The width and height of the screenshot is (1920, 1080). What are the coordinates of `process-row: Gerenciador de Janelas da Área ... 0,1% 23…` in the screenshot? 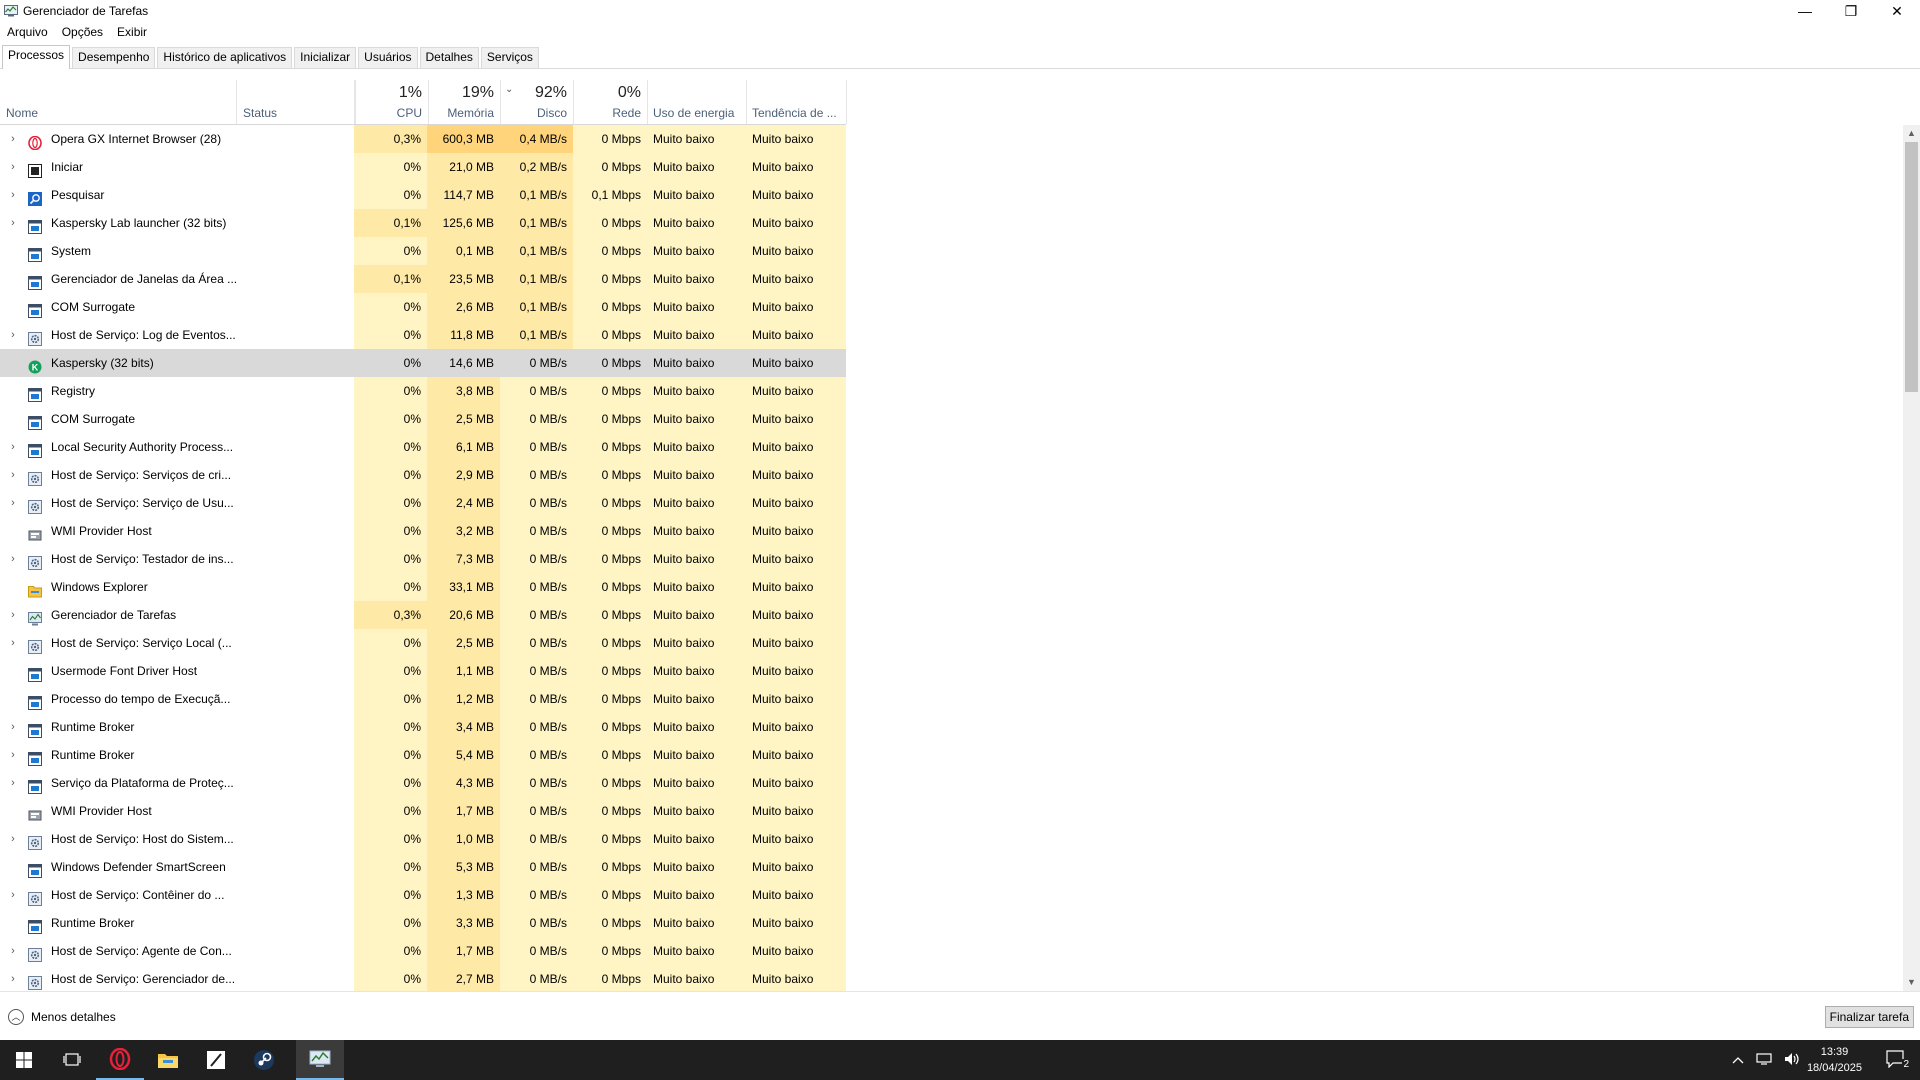 It's located at (423, 279).